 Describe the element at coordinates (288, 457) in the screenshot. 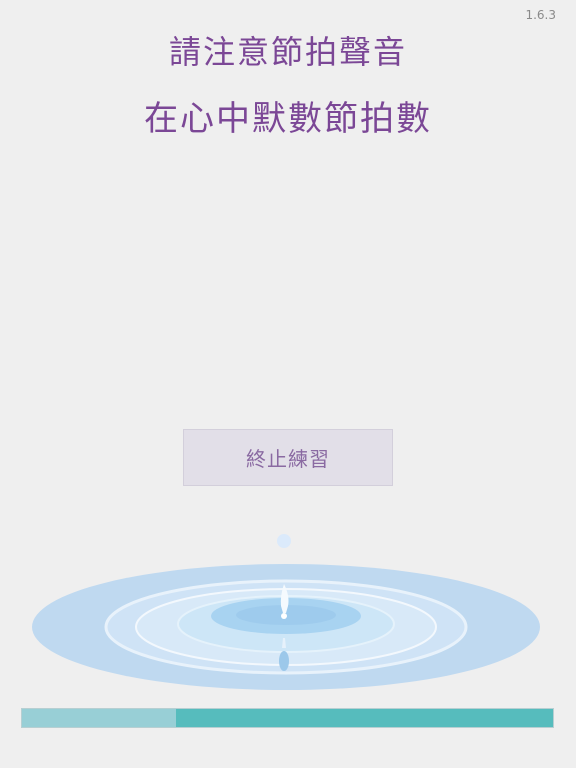

I see `stop-practice-button: 終止練習` at that location.